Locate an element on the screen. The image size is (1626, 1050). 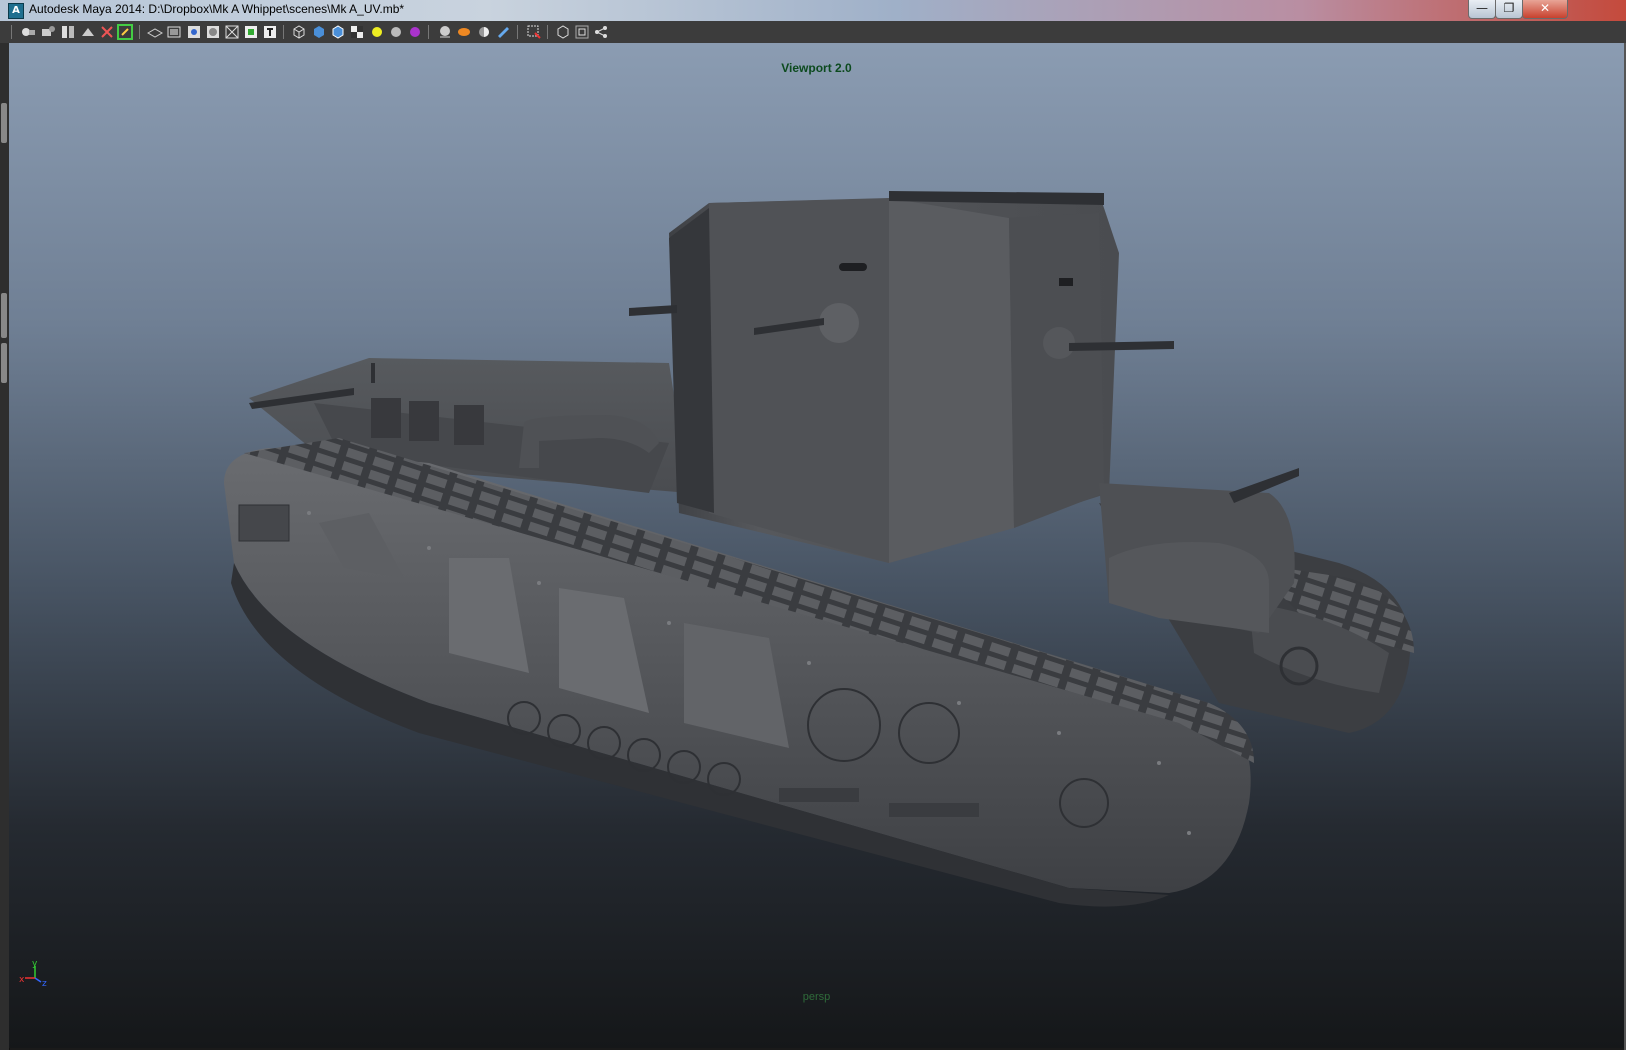
resolution-gate-icon is located at coordinates (194, 32).